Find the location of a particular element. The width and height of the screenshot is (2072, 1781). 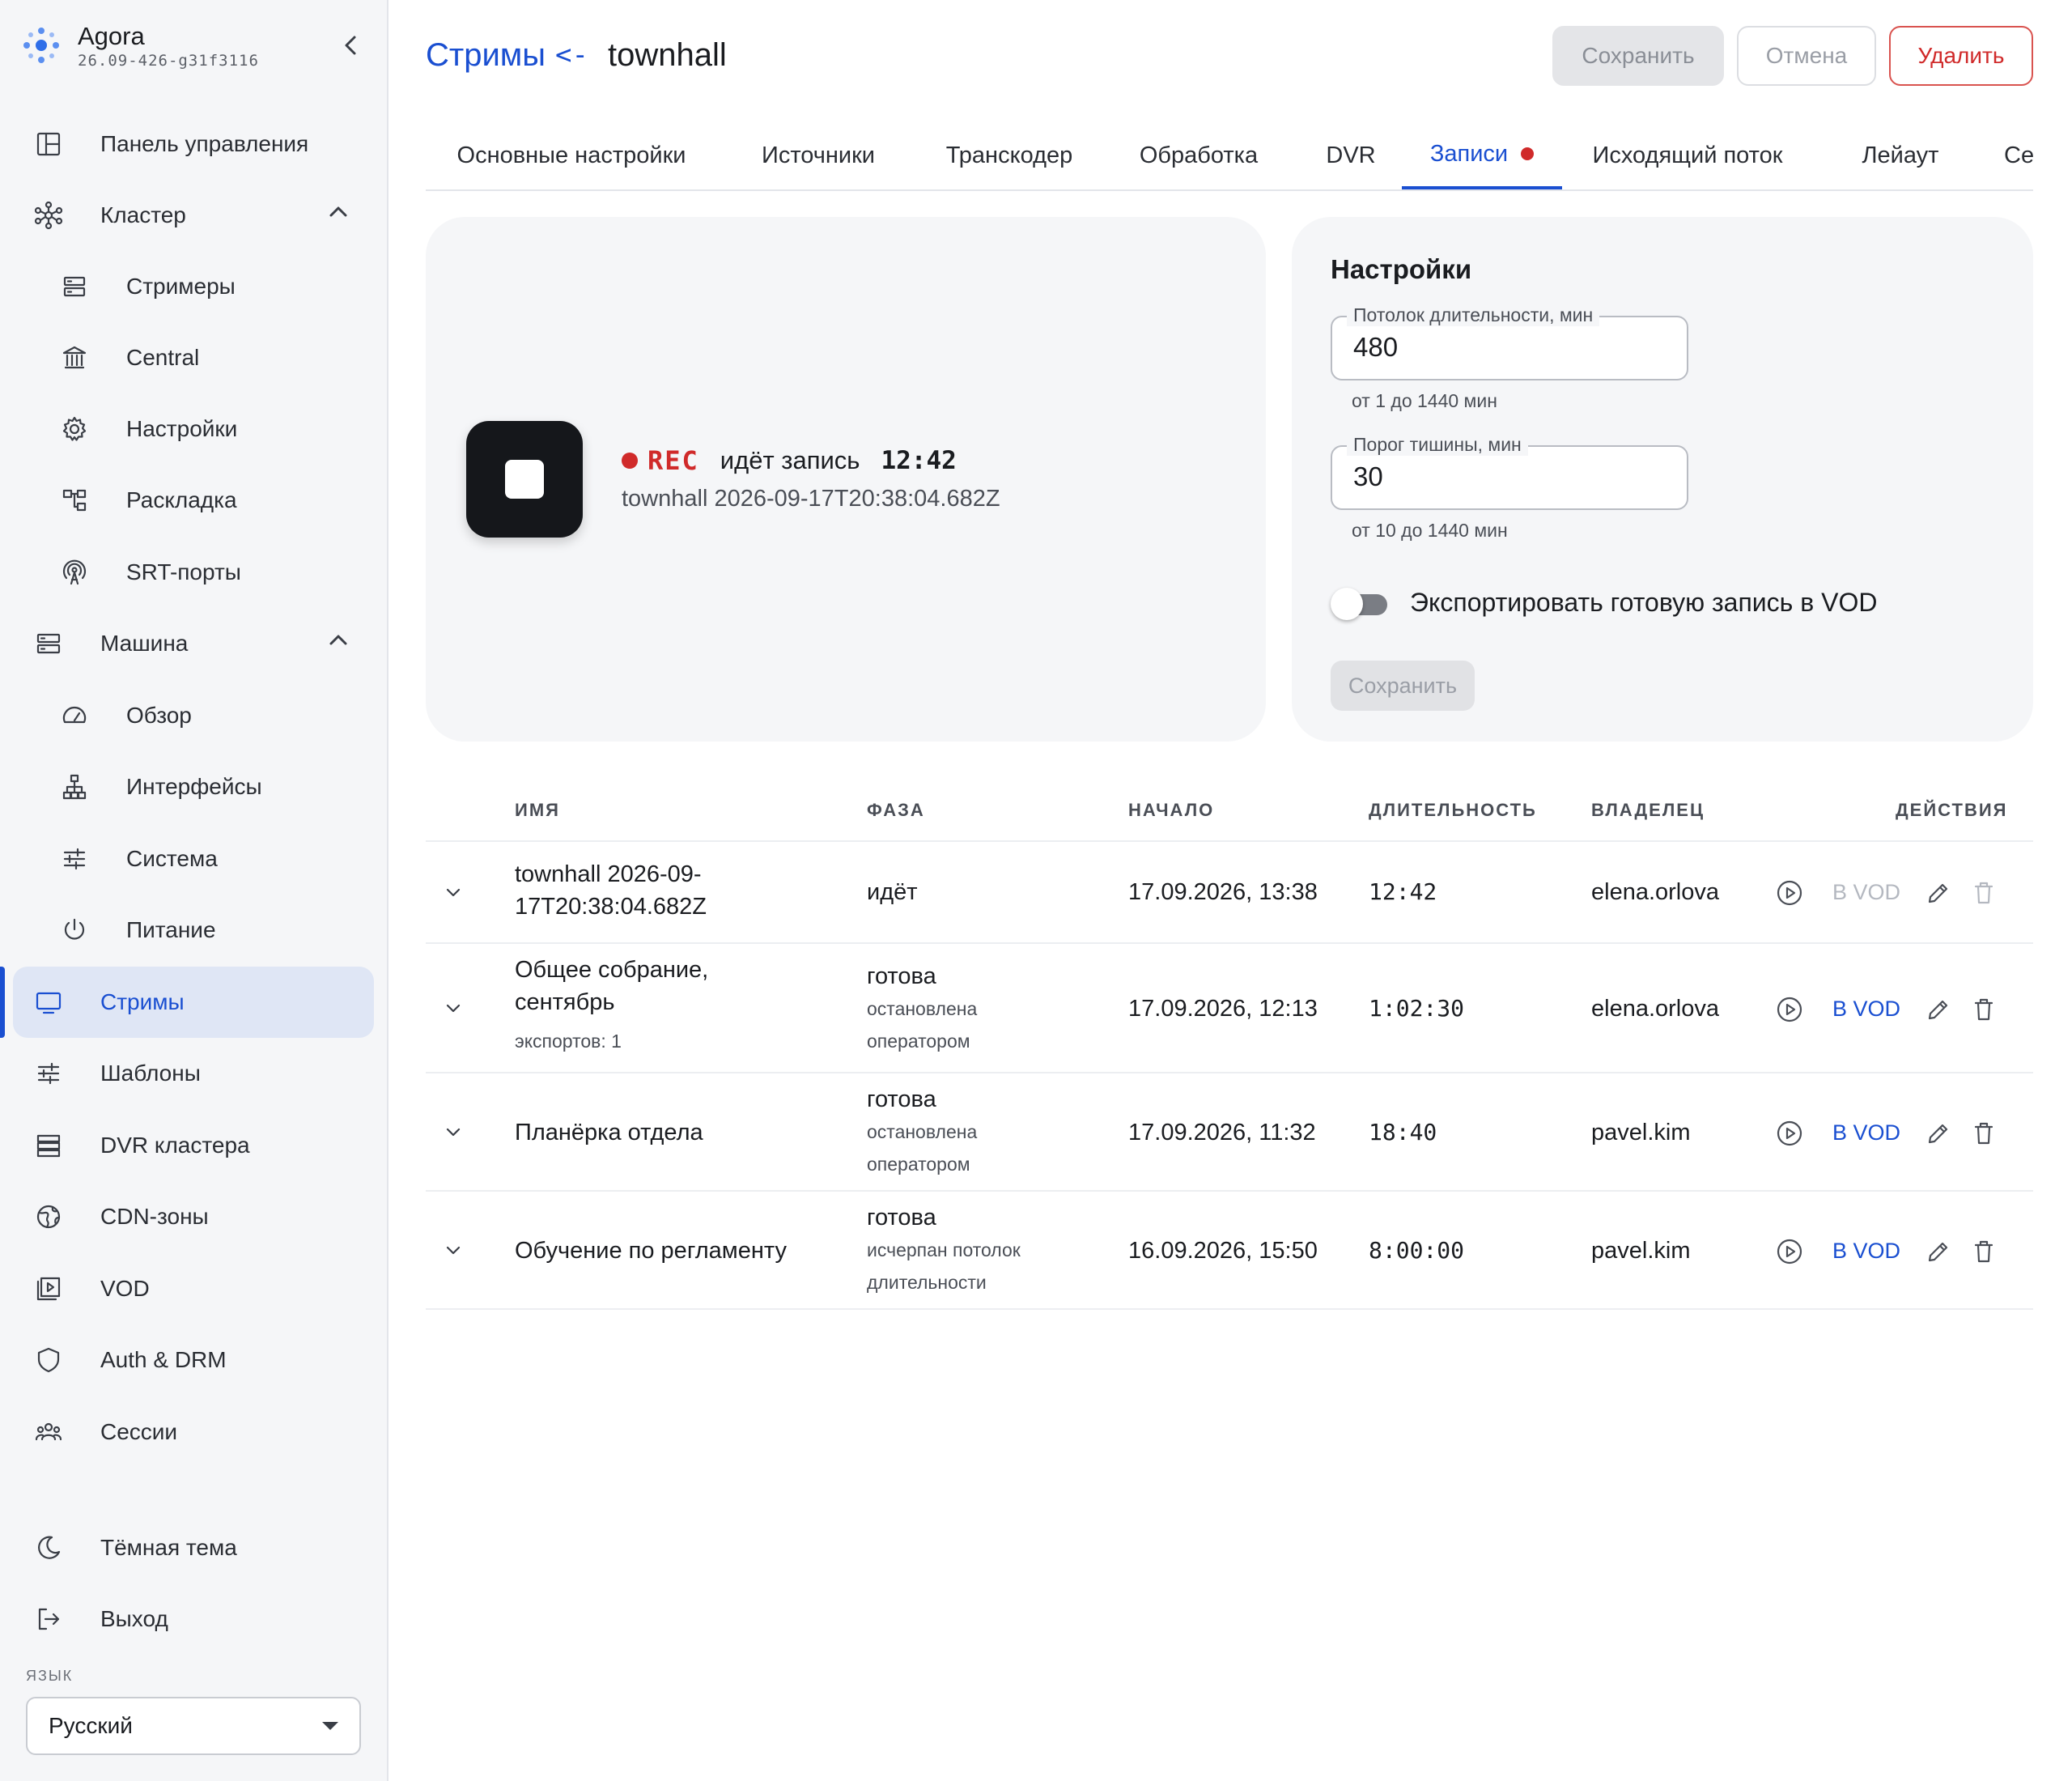

sidebar-item-templates: Шаблоны is located at coordinates (193, 1074).